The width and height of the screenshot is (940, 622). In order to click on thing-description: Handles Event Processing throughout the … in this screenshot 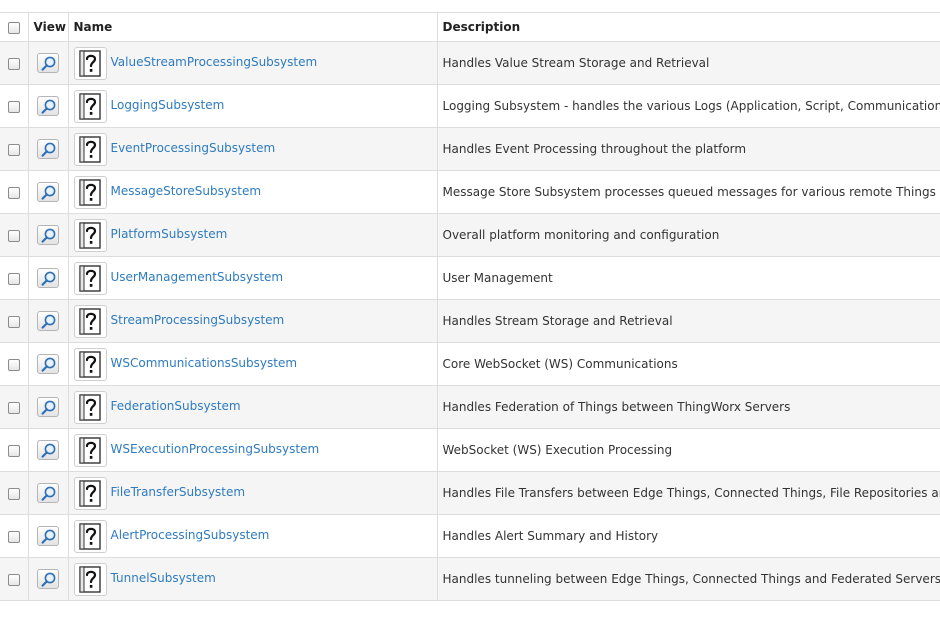, I will do `click(594, 149)`.